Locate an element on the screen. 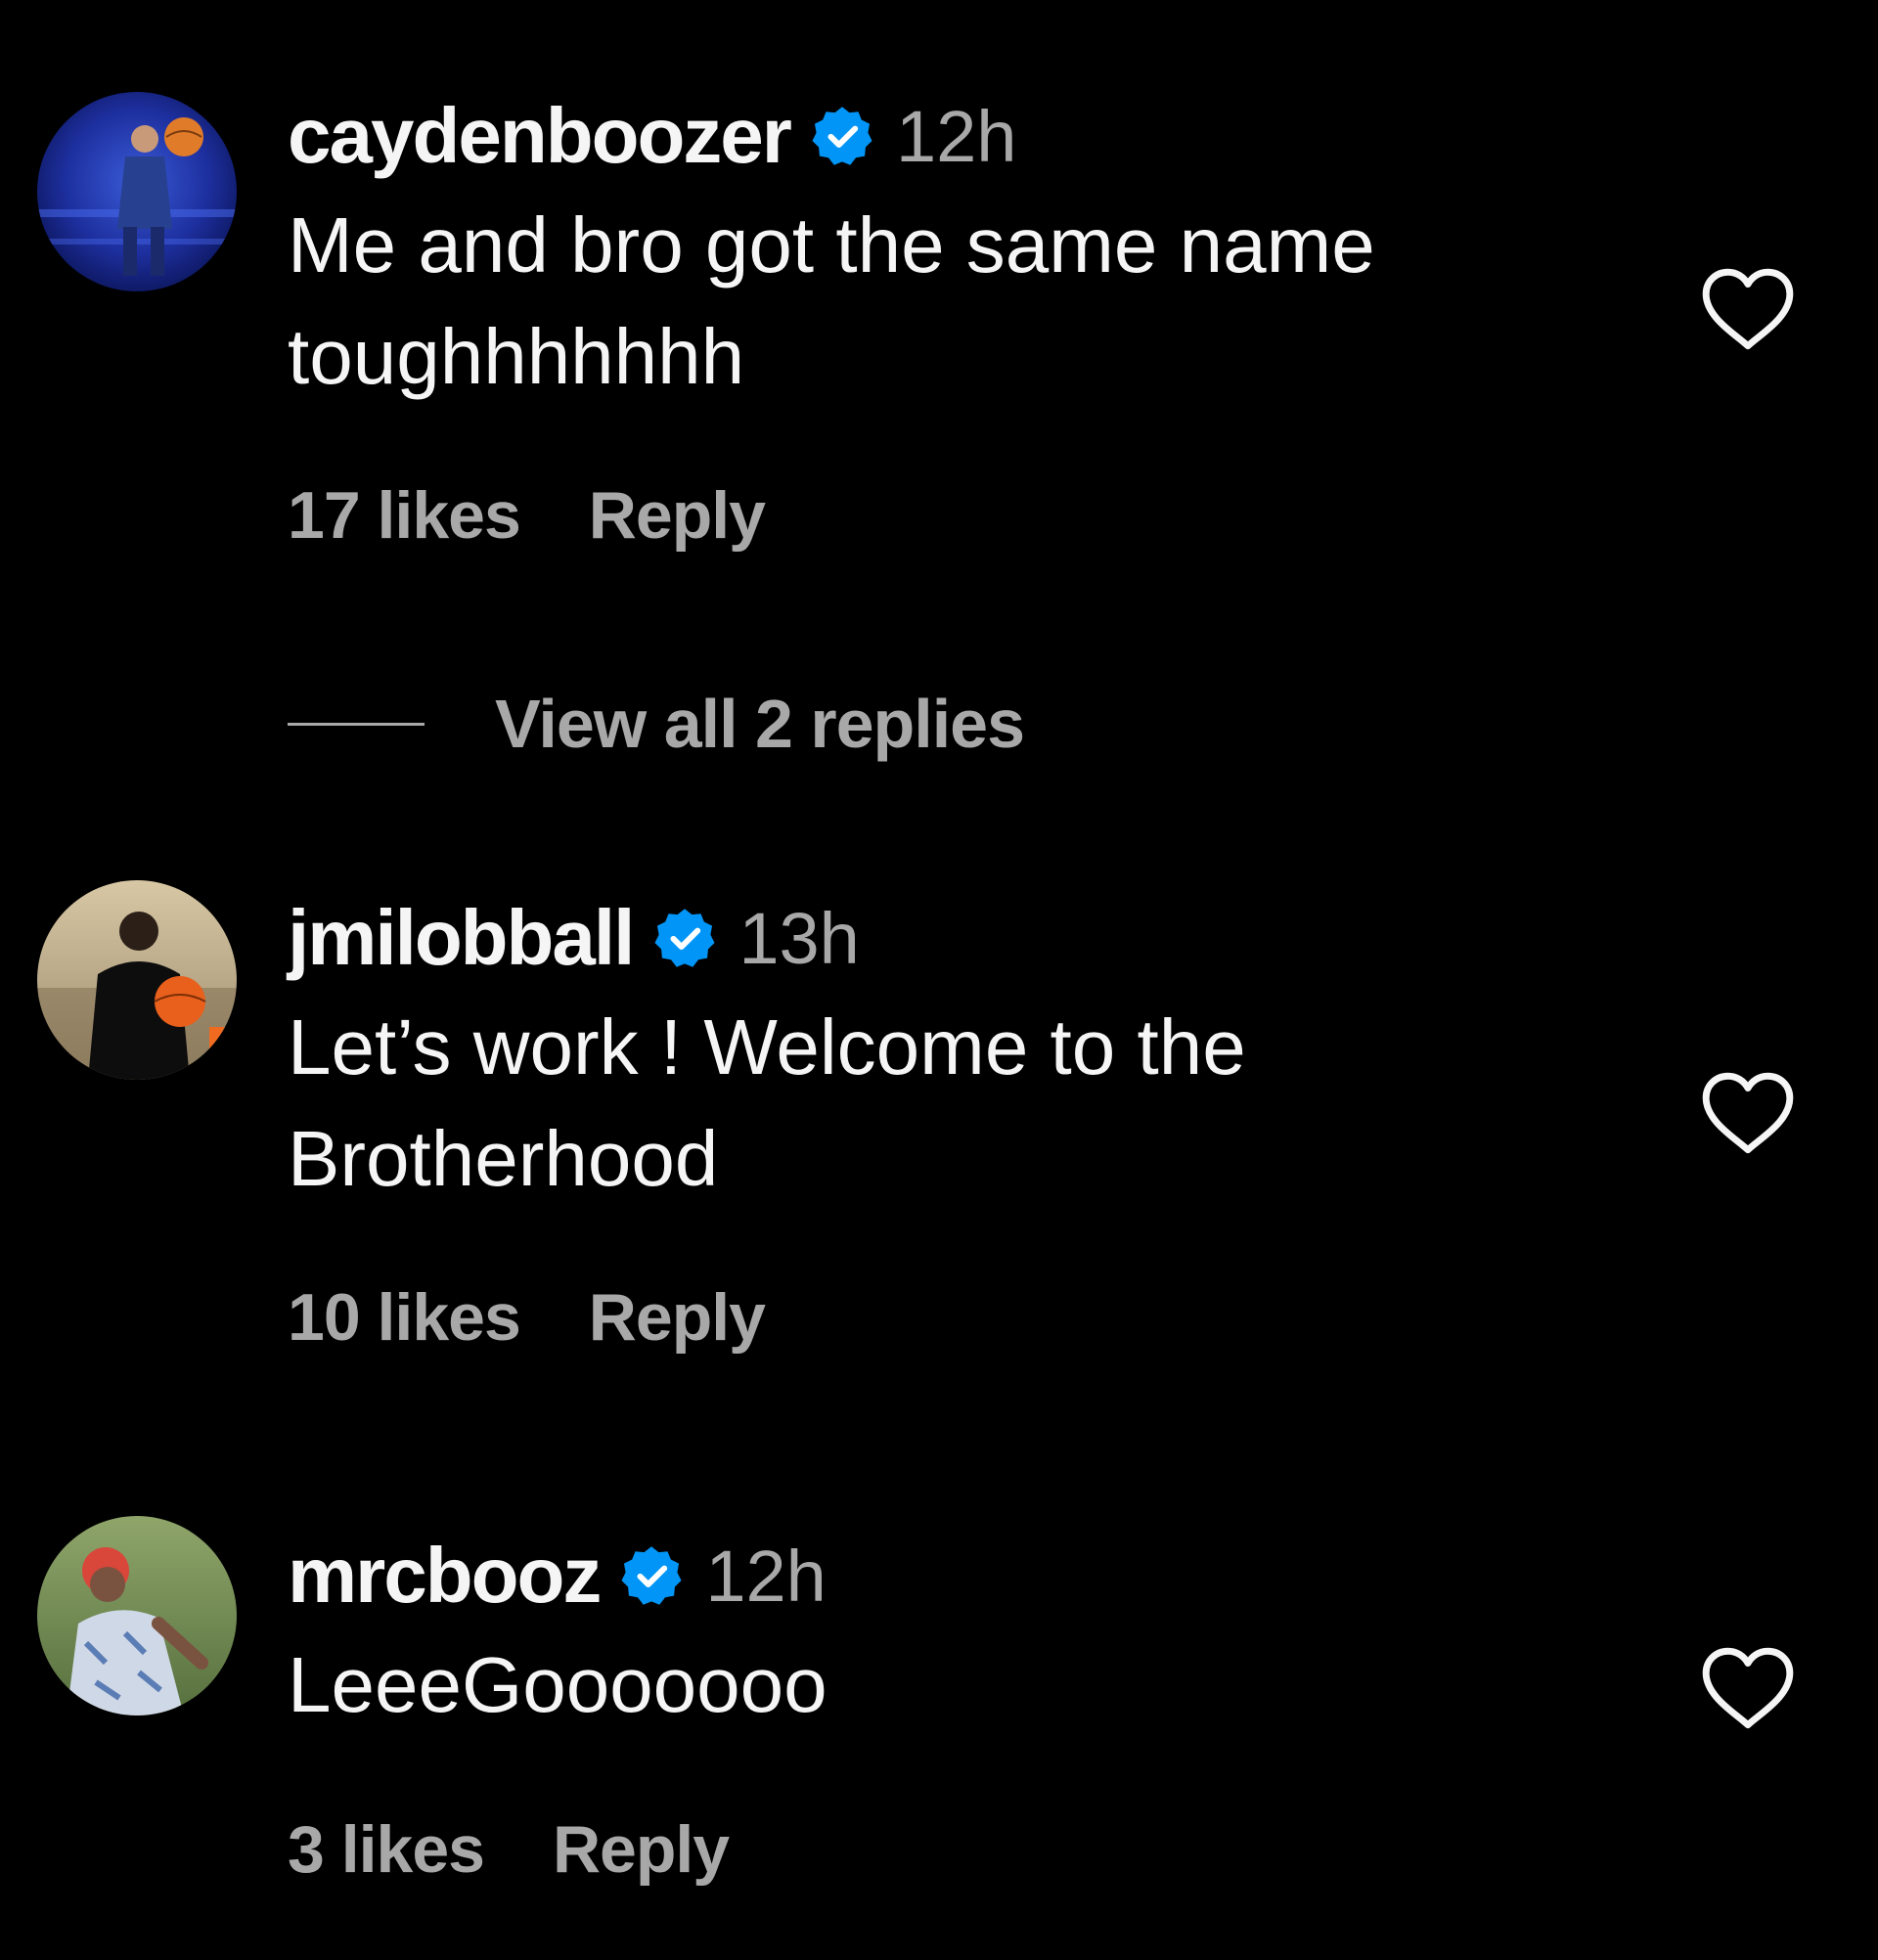  likes-count: 3 likes is located at coordinates (386, 1849).